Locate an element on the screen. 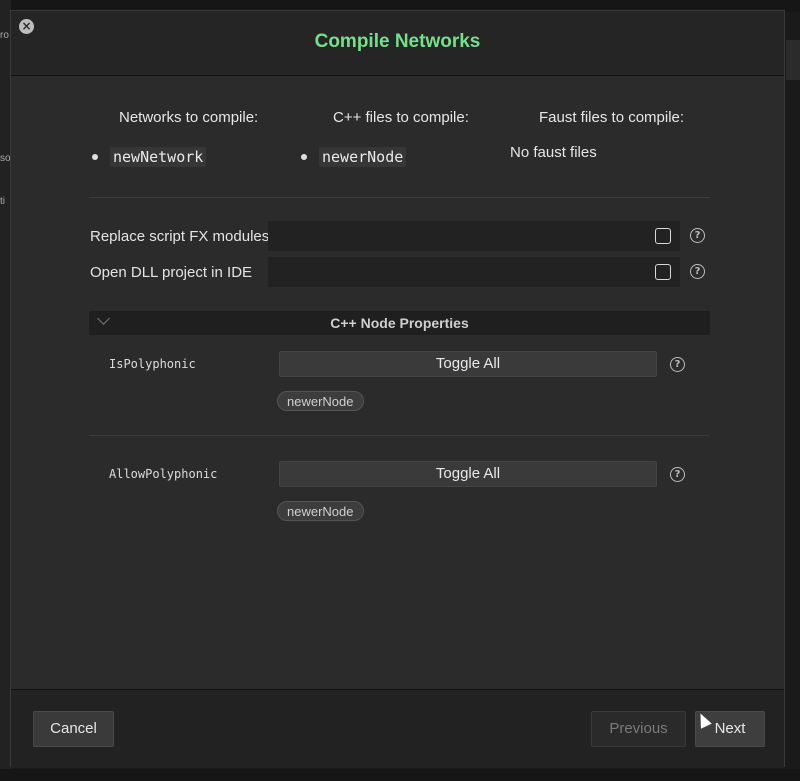  dialog-title: Compile Networks is located at coordinates (397, 41).